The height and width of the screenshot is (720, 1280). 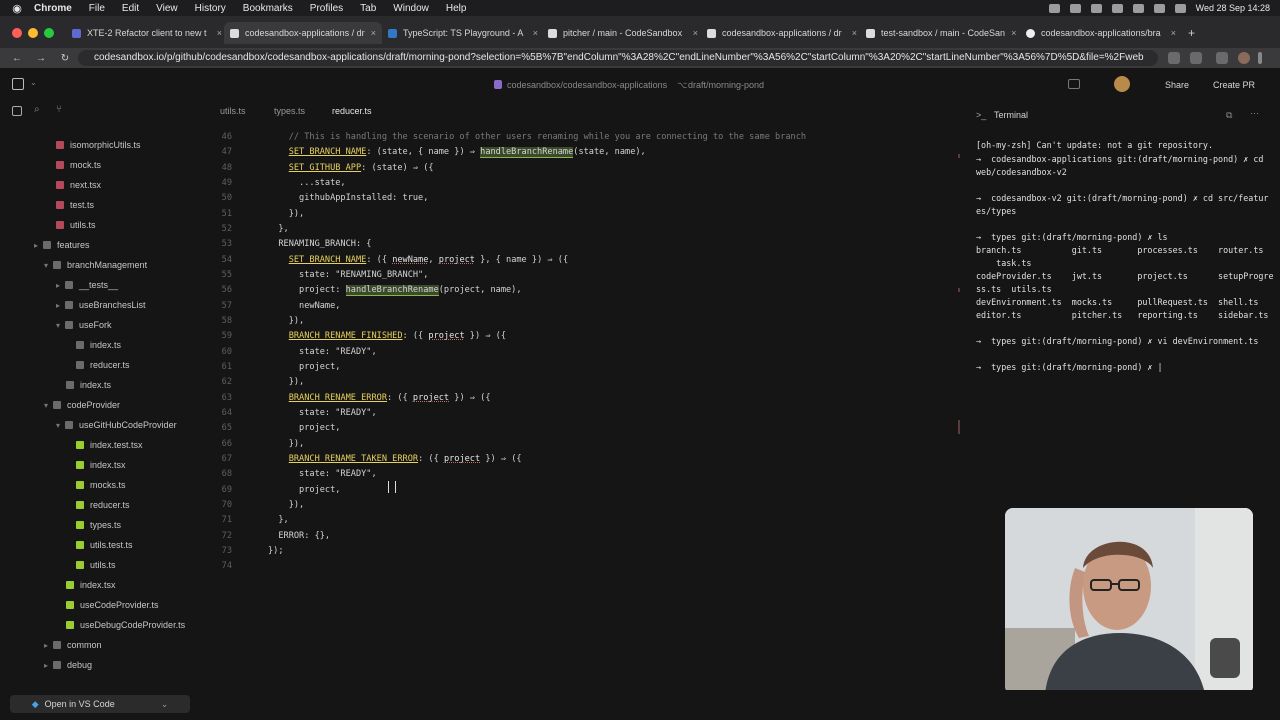 I want to click on browser-tab: pitcher / main - CodeSandbox ×, so click(x=623, y=33).